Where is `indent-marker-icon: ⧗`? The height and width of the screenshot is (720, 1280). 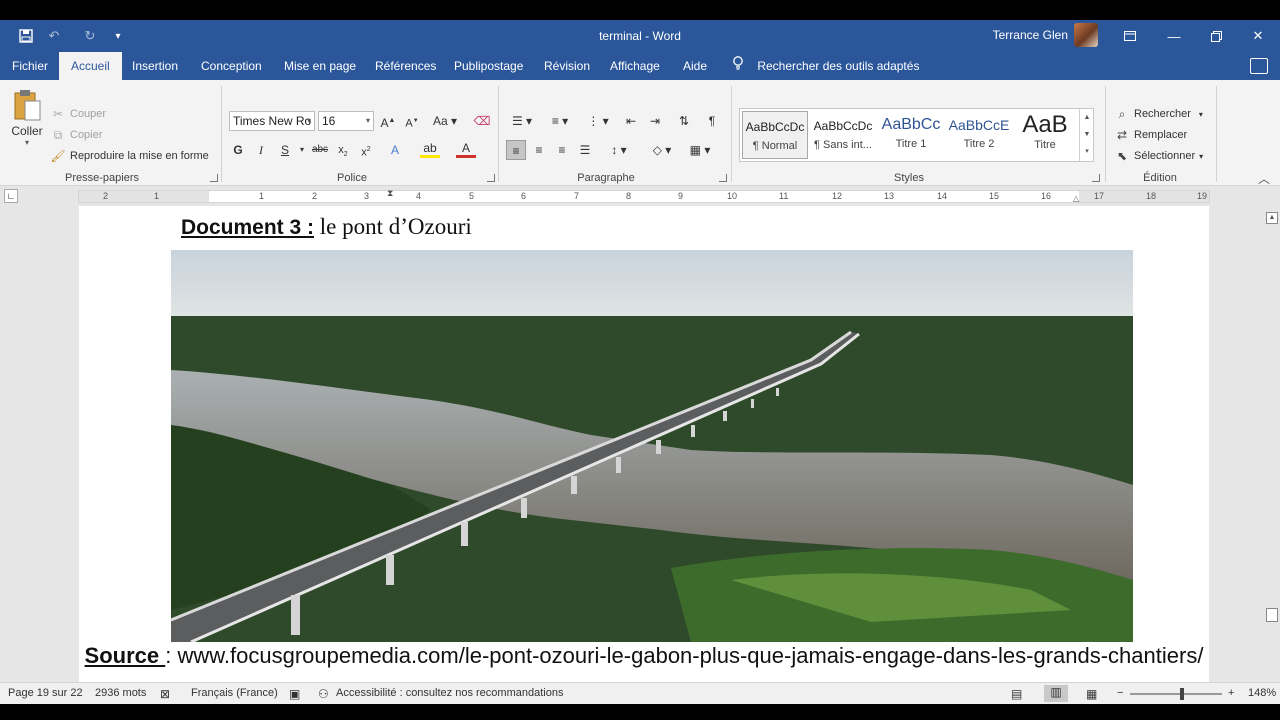
indent-marker-icon: ⧗ is located at coordinates (390, 193).